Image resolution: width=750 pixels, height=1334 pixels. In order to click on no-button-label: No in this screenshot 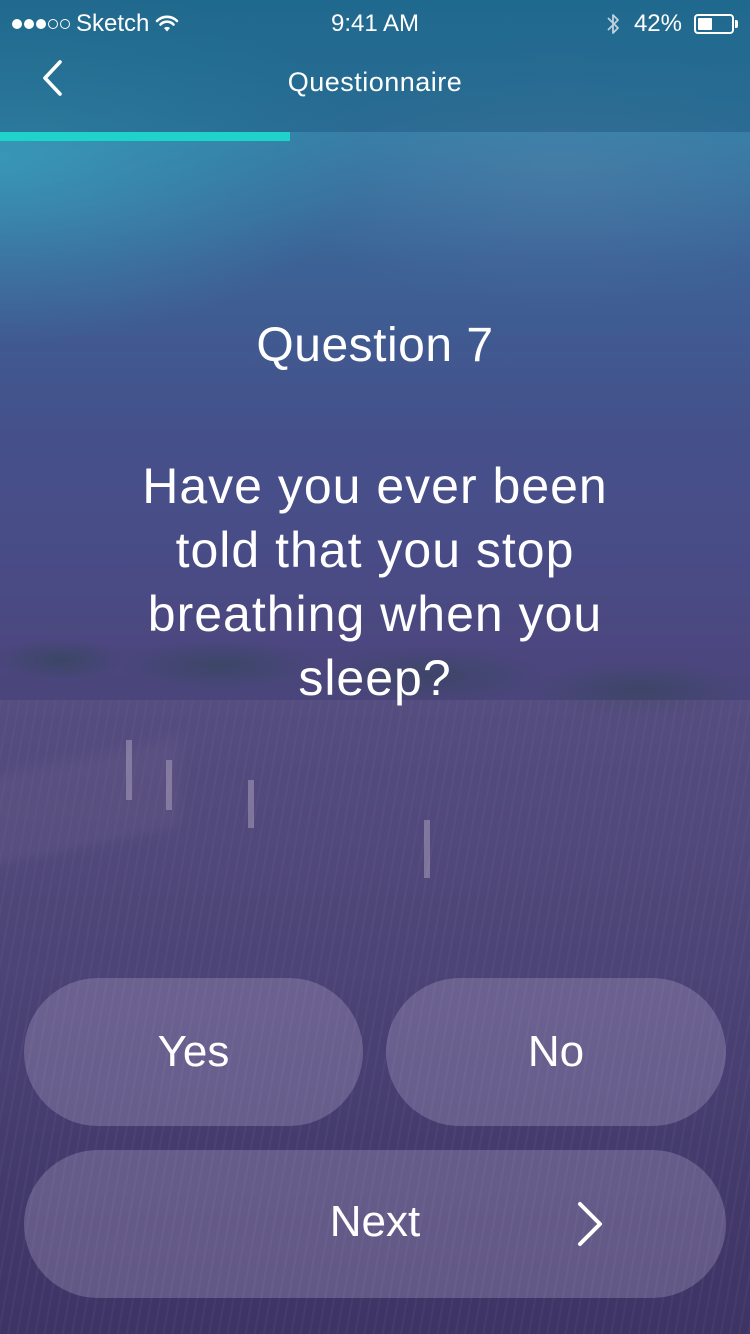, I will do `click(556, 1051)`.